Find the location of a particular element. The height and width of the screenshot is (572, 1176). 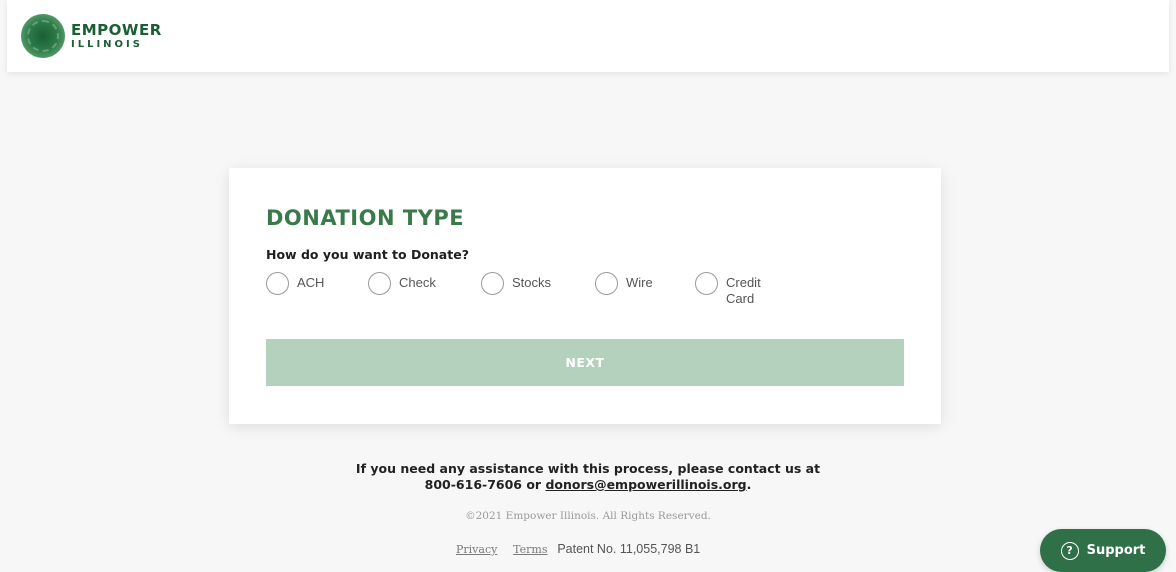

support-button: ? Support is located at coordinates (1103, 550).